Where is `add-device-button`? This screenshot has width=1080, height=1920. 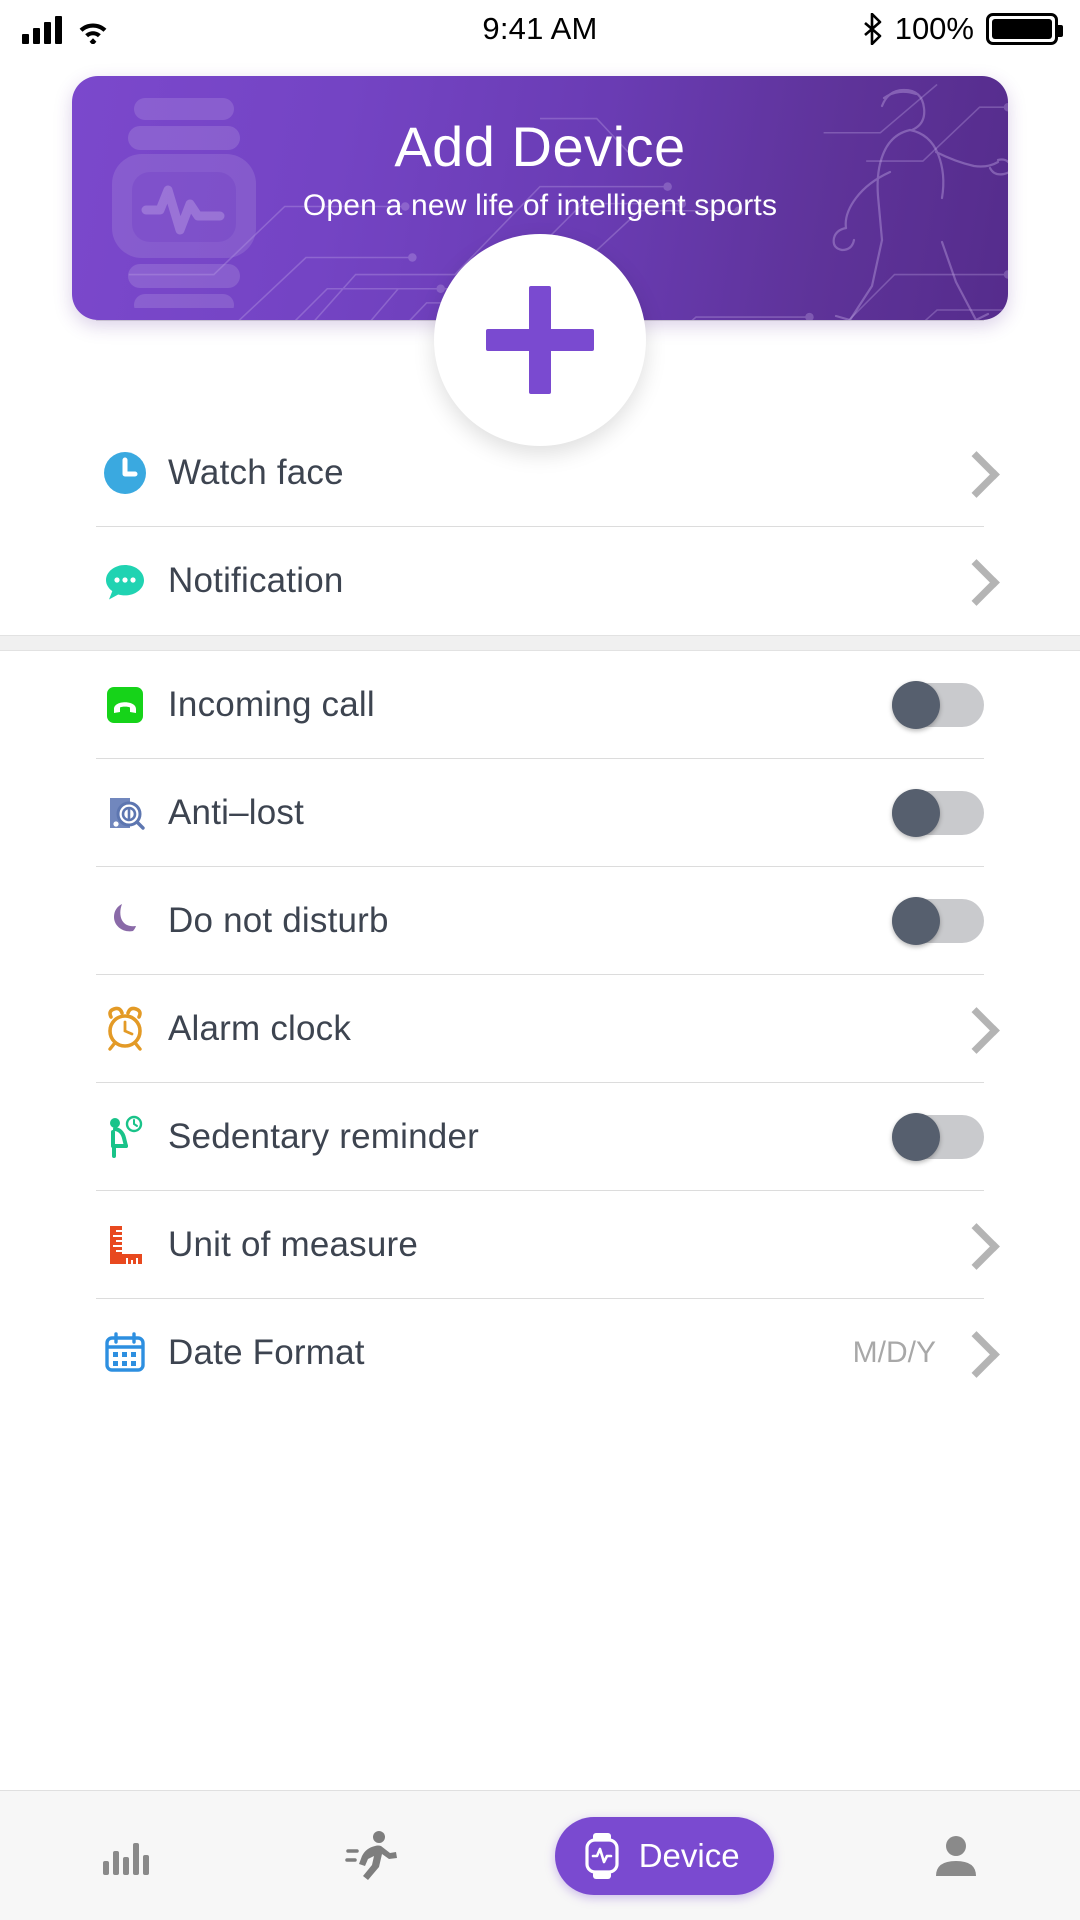 add-device-button is located at coordinates (540, 340).